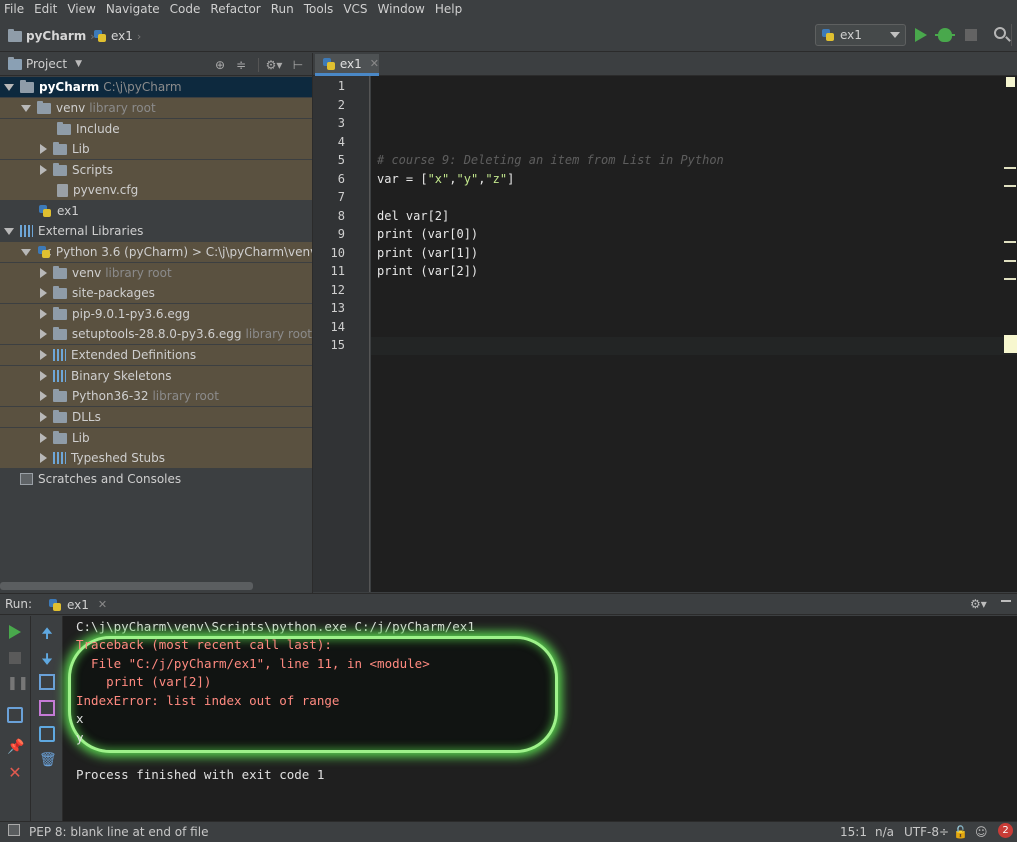  Describe the element at coordinates (47, 658) in the screenshot. I see `arrow-down-icon: 🠋` at that location.